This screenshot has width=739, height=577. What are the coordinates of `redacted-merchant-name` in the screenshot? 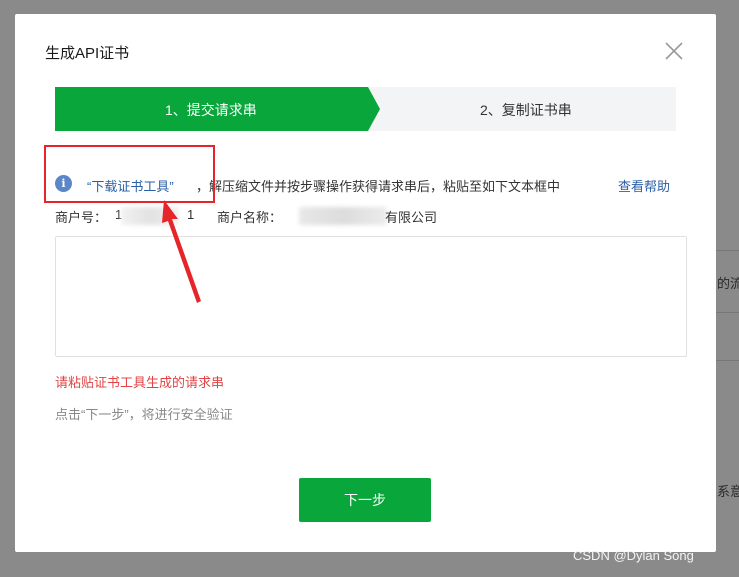 It's located at (343, 216).